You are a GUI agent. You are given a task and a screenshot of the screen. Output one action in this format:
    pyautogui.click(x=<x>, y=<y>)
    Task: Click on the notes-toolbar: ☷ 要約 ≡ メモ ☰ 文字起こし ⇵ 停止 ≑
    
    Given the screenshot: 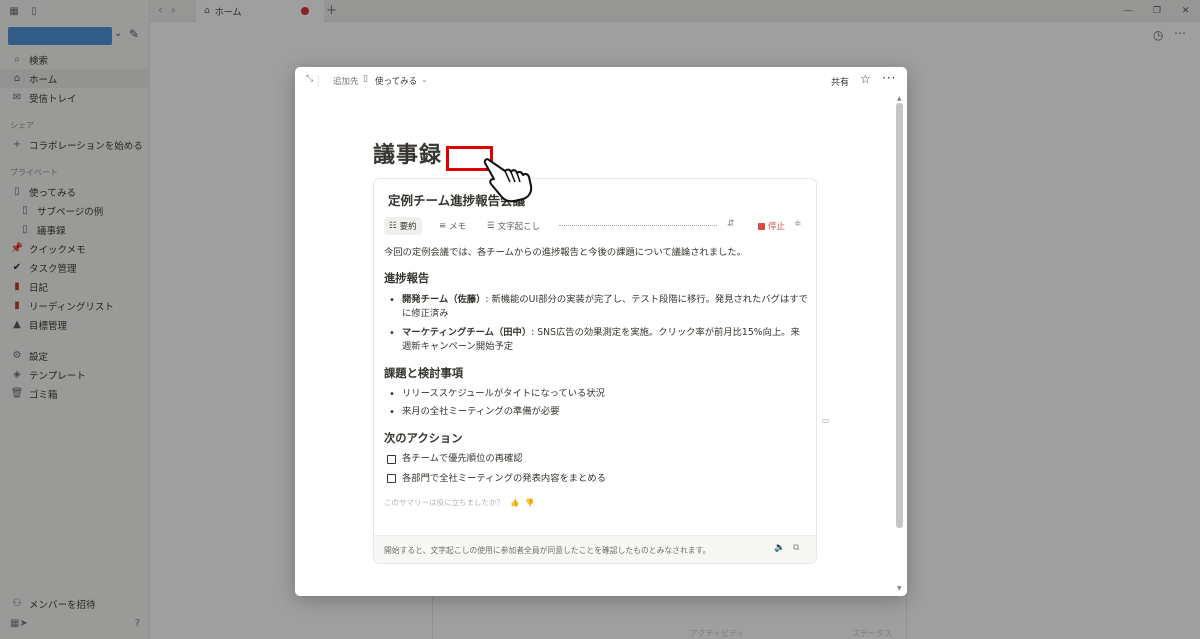 What is the action you would take?
    pyautogui.click(x=596, y=226)
    